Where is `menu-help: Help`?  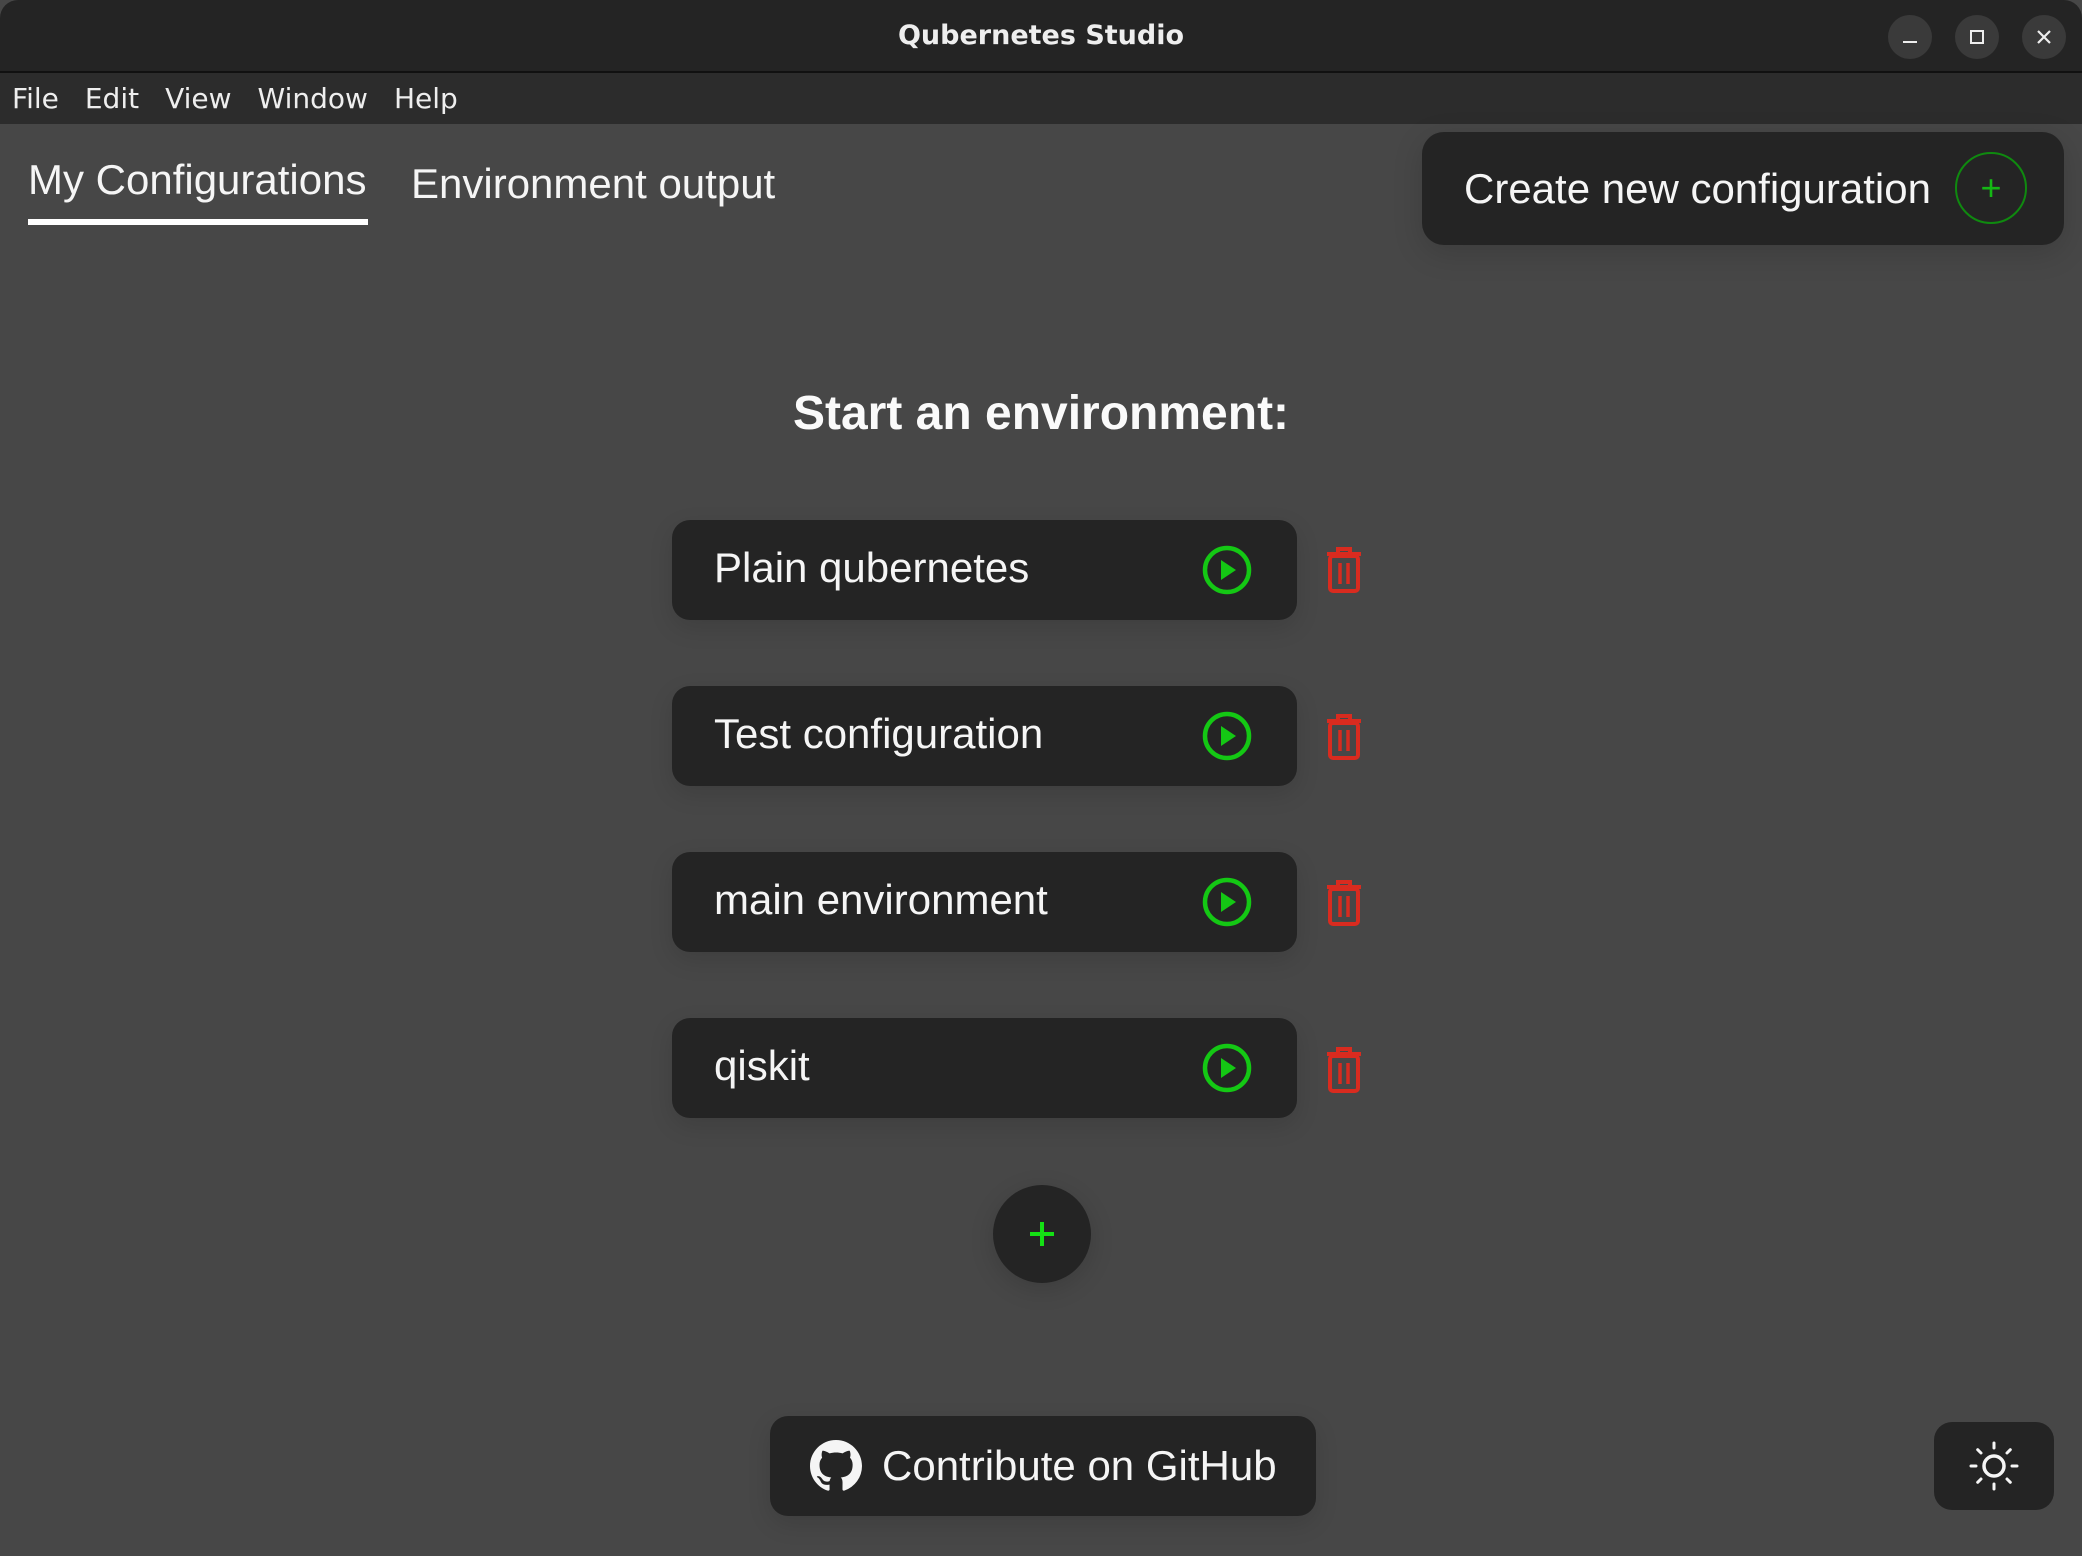 menu-help: Help is located at coordinates (426, 98).